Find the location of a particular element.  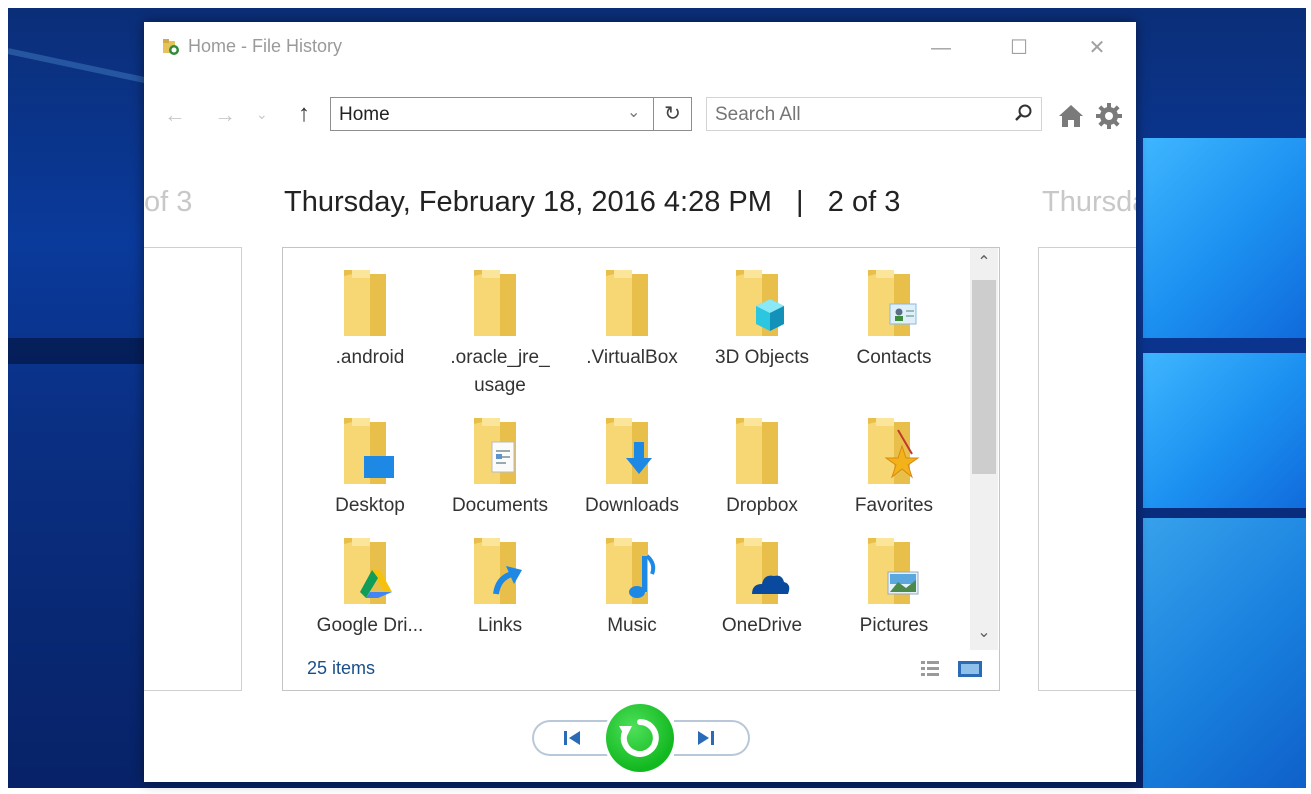

next-snapshot-panel is located at coordinates (1087, 469).